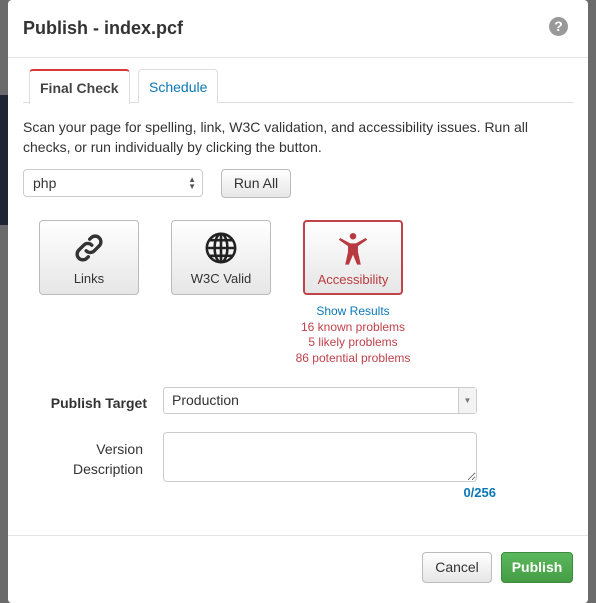 The height and width of the screenshot is (603, 596). What do you see at coordinates (537, 567) in the screenshot?
I see `publish-button: Publish` at bounding box center [537, 567].